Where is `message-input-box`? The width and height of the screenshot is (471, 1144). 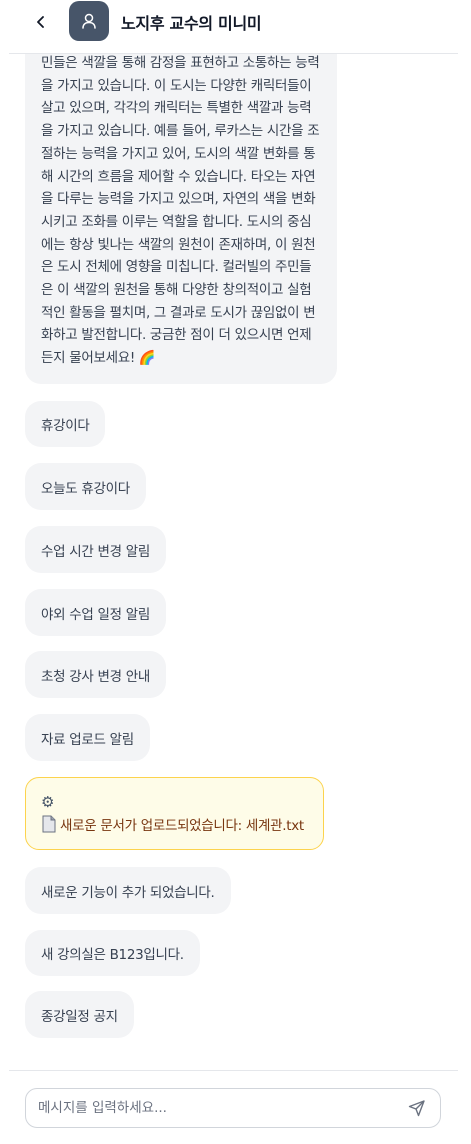 message-input-box is located at coordinates (233, 1108).